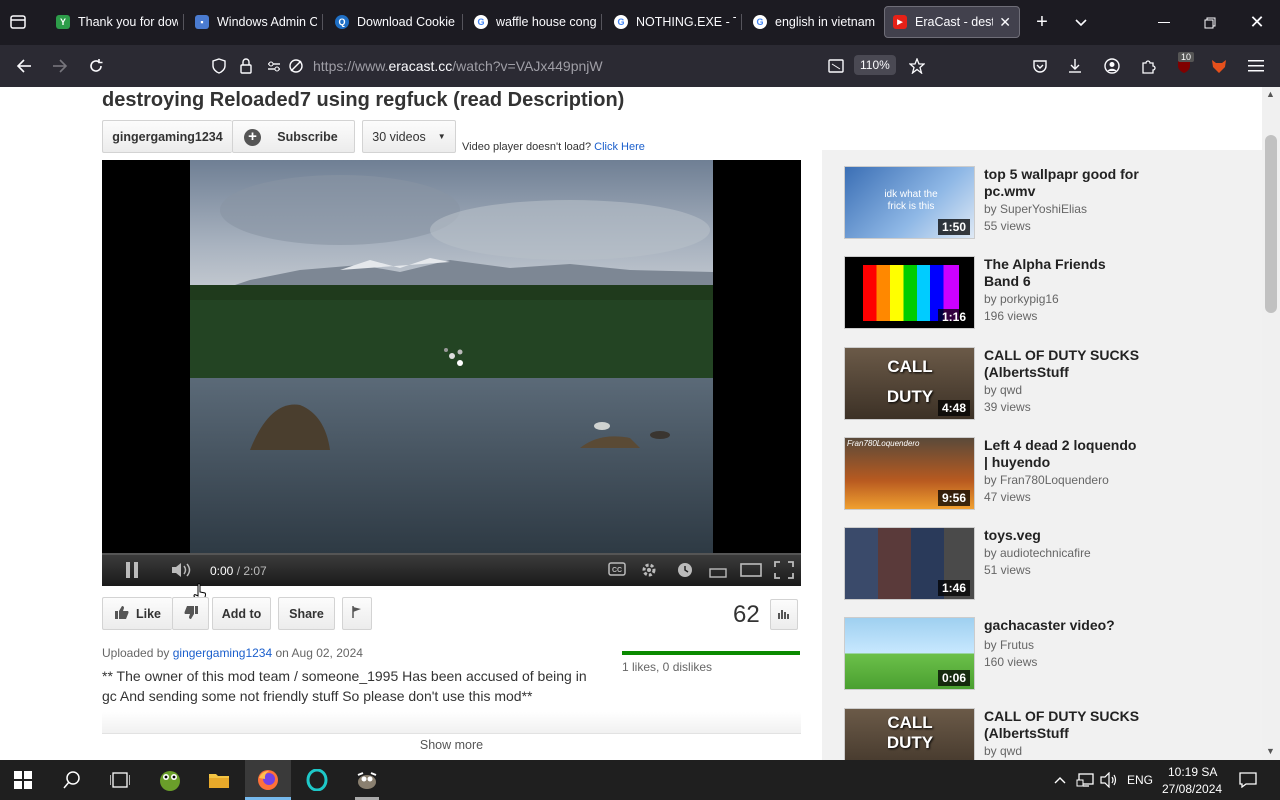 Image resolution: width=1280 pixels, height=800 pixels. Describe the element at coordinates (1009, 645) in the screenshot. I see `related-video-channel: by Frutus` at that location.